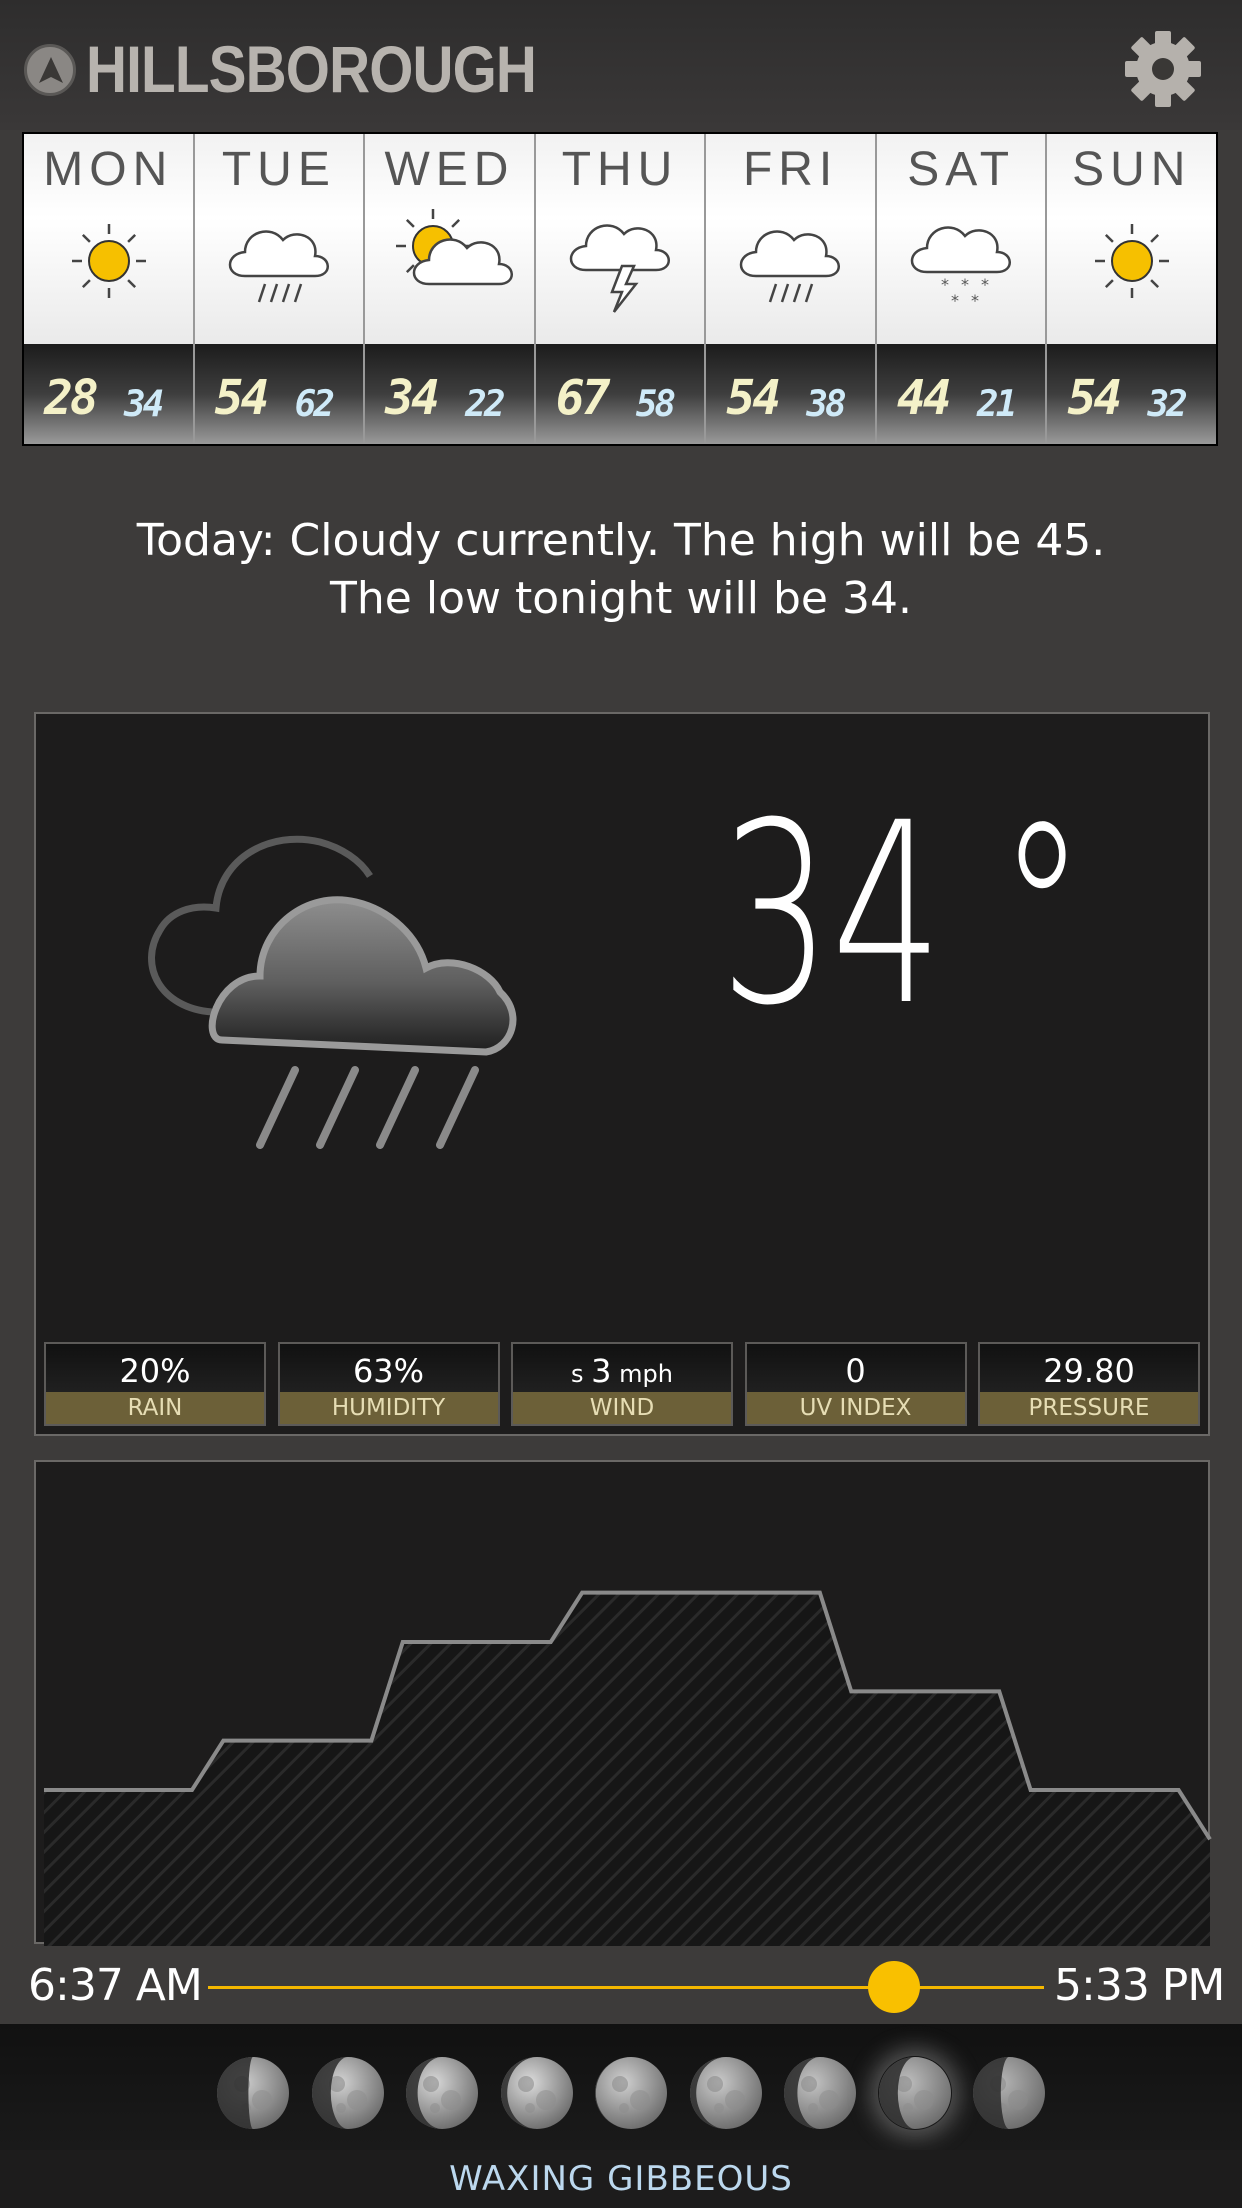 The image size is (1242, 2208). What do you see at coordinates (450, 261) in the screenshot?
I see `partly-cloudy-icon` at bounding box center [450, 261].